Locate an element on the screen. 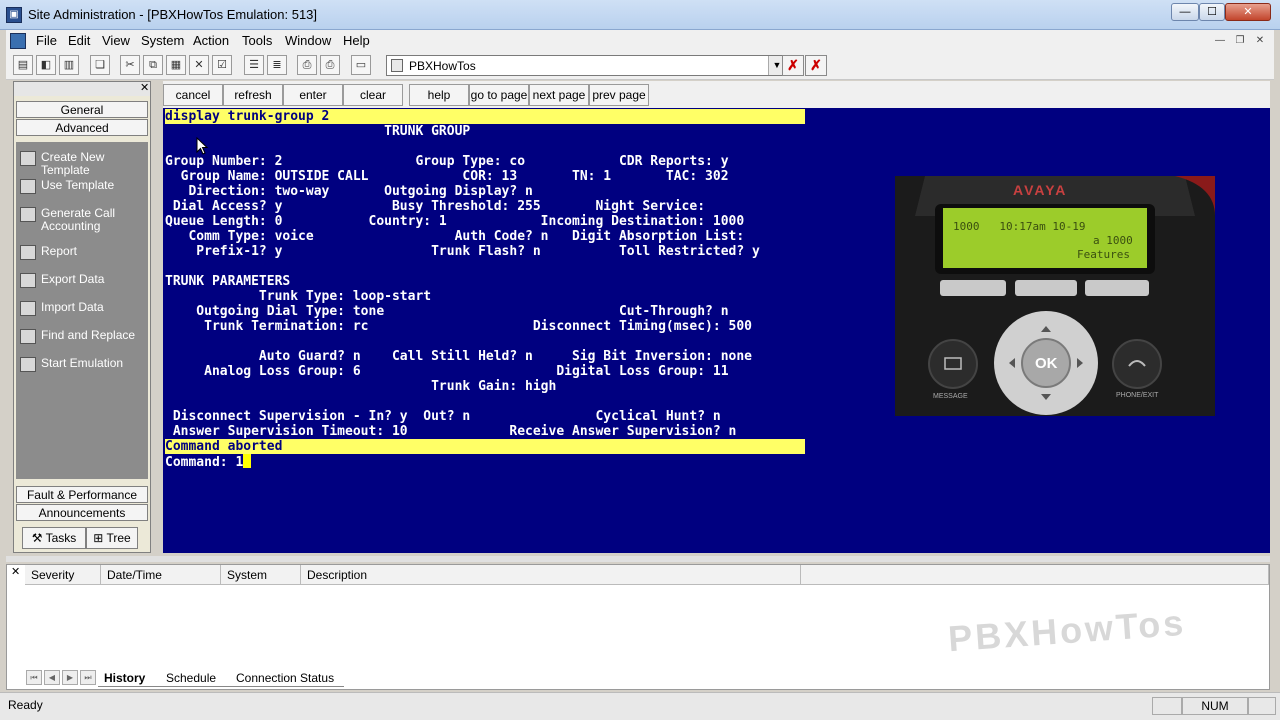 This screenshot has width=1280, height=720. terminal-prompt: Command: 1 is located at coordinates (208, 462).